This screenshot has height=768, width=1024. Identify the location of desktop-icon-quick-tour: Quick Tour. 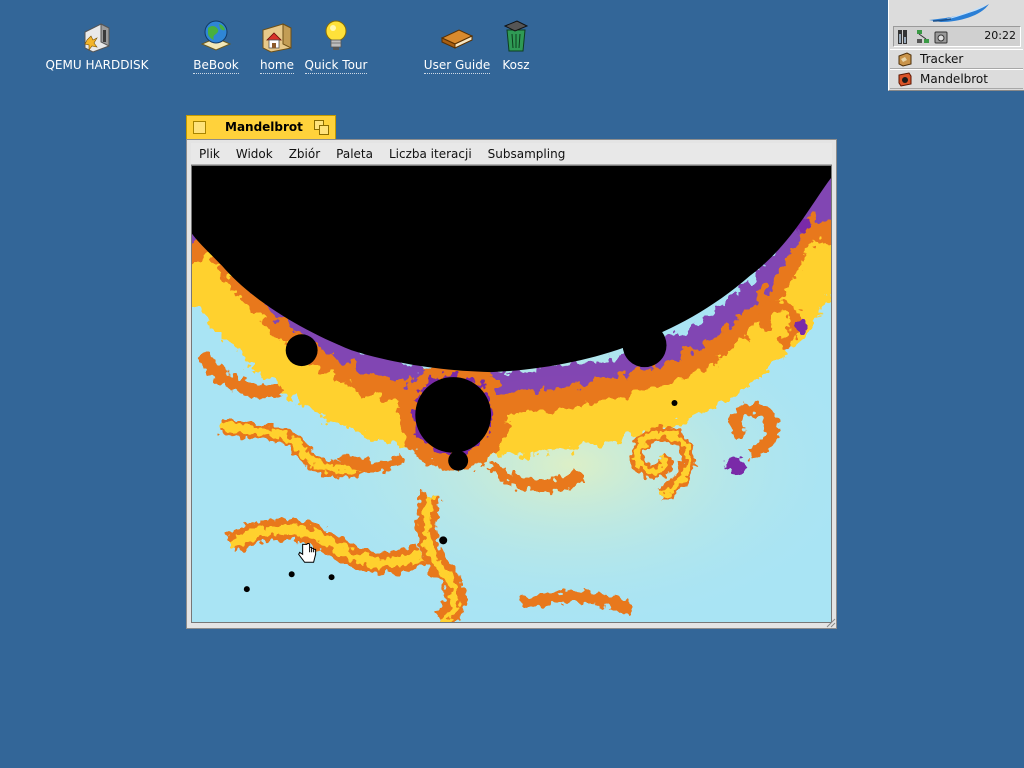
(336, 46).